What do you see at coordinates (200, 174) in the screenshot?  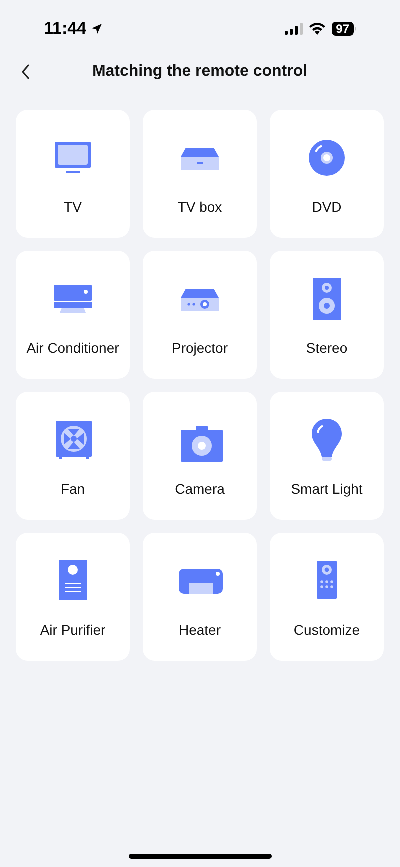 I see `device-card: TV box` at bounding box center [200, 174].